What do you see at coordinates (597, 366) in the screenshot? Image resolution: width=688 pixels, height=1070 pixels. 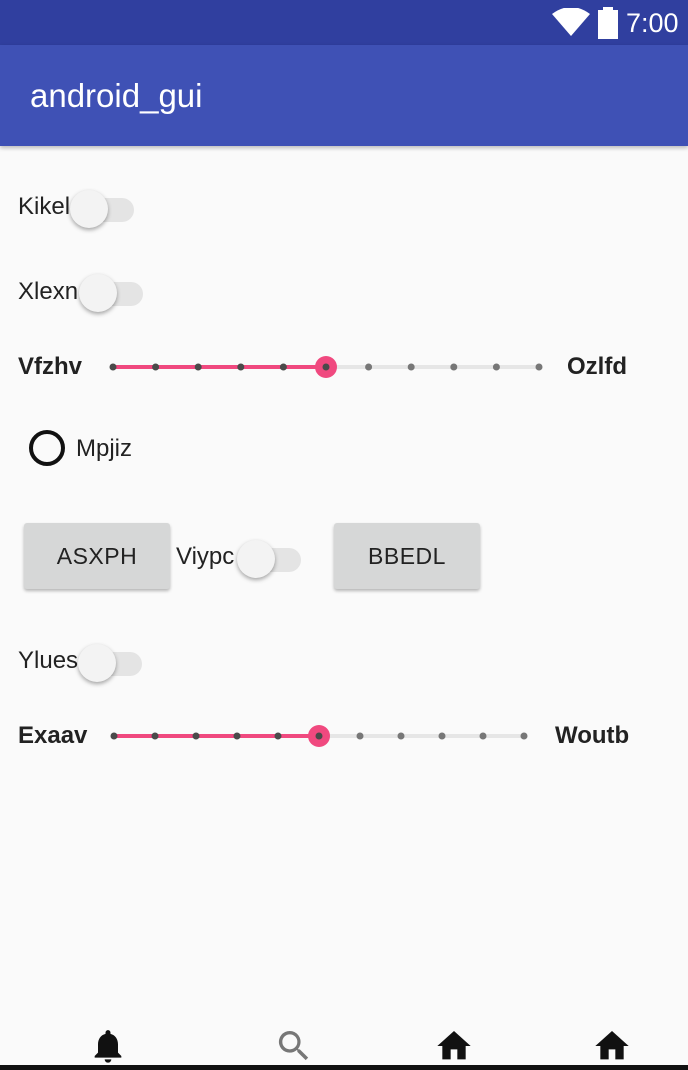 I see `slider-right-label-ozlfd: Ozlfd` at bounding box center [597, 366].